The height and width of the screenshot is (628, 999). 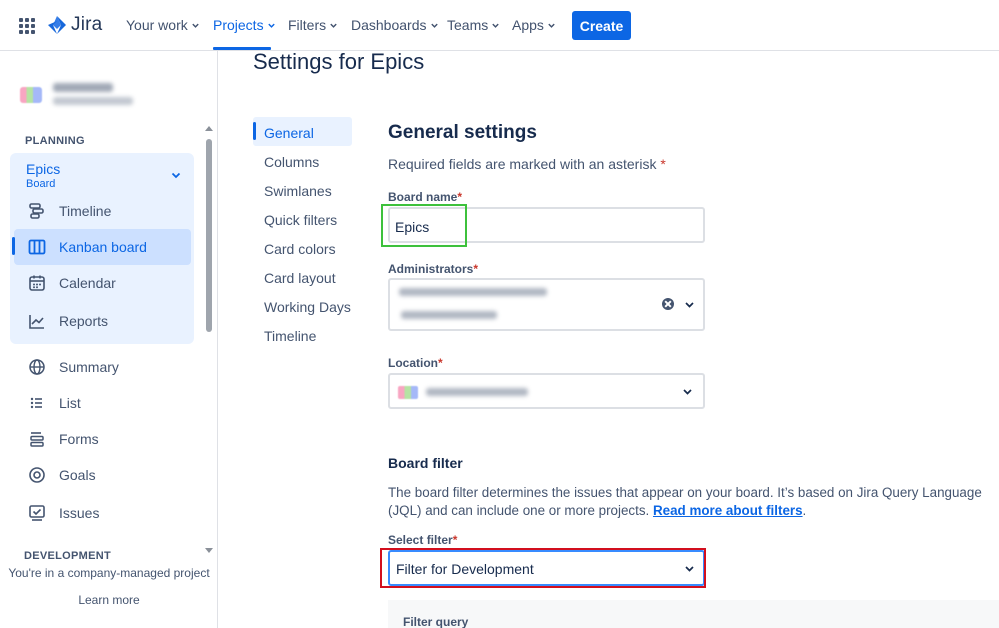 What do you see at coordinates (37, 247) in the screenshot?
I see `kanban-icon` at bounding box center [37, 247].